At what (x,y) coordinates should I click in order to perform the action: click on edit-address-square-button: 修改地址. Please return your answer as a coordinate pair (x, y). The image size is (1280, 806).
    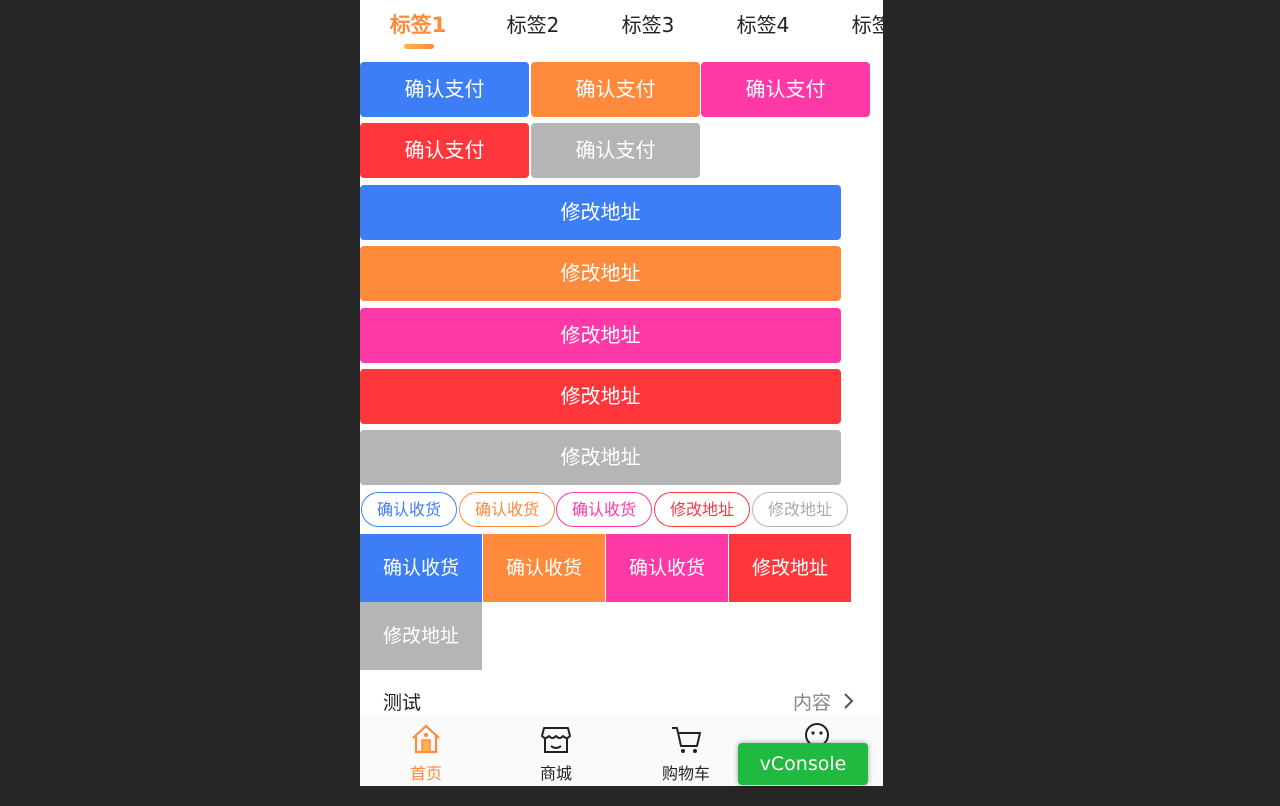
    Looking at the image, I should click on (790, 568).